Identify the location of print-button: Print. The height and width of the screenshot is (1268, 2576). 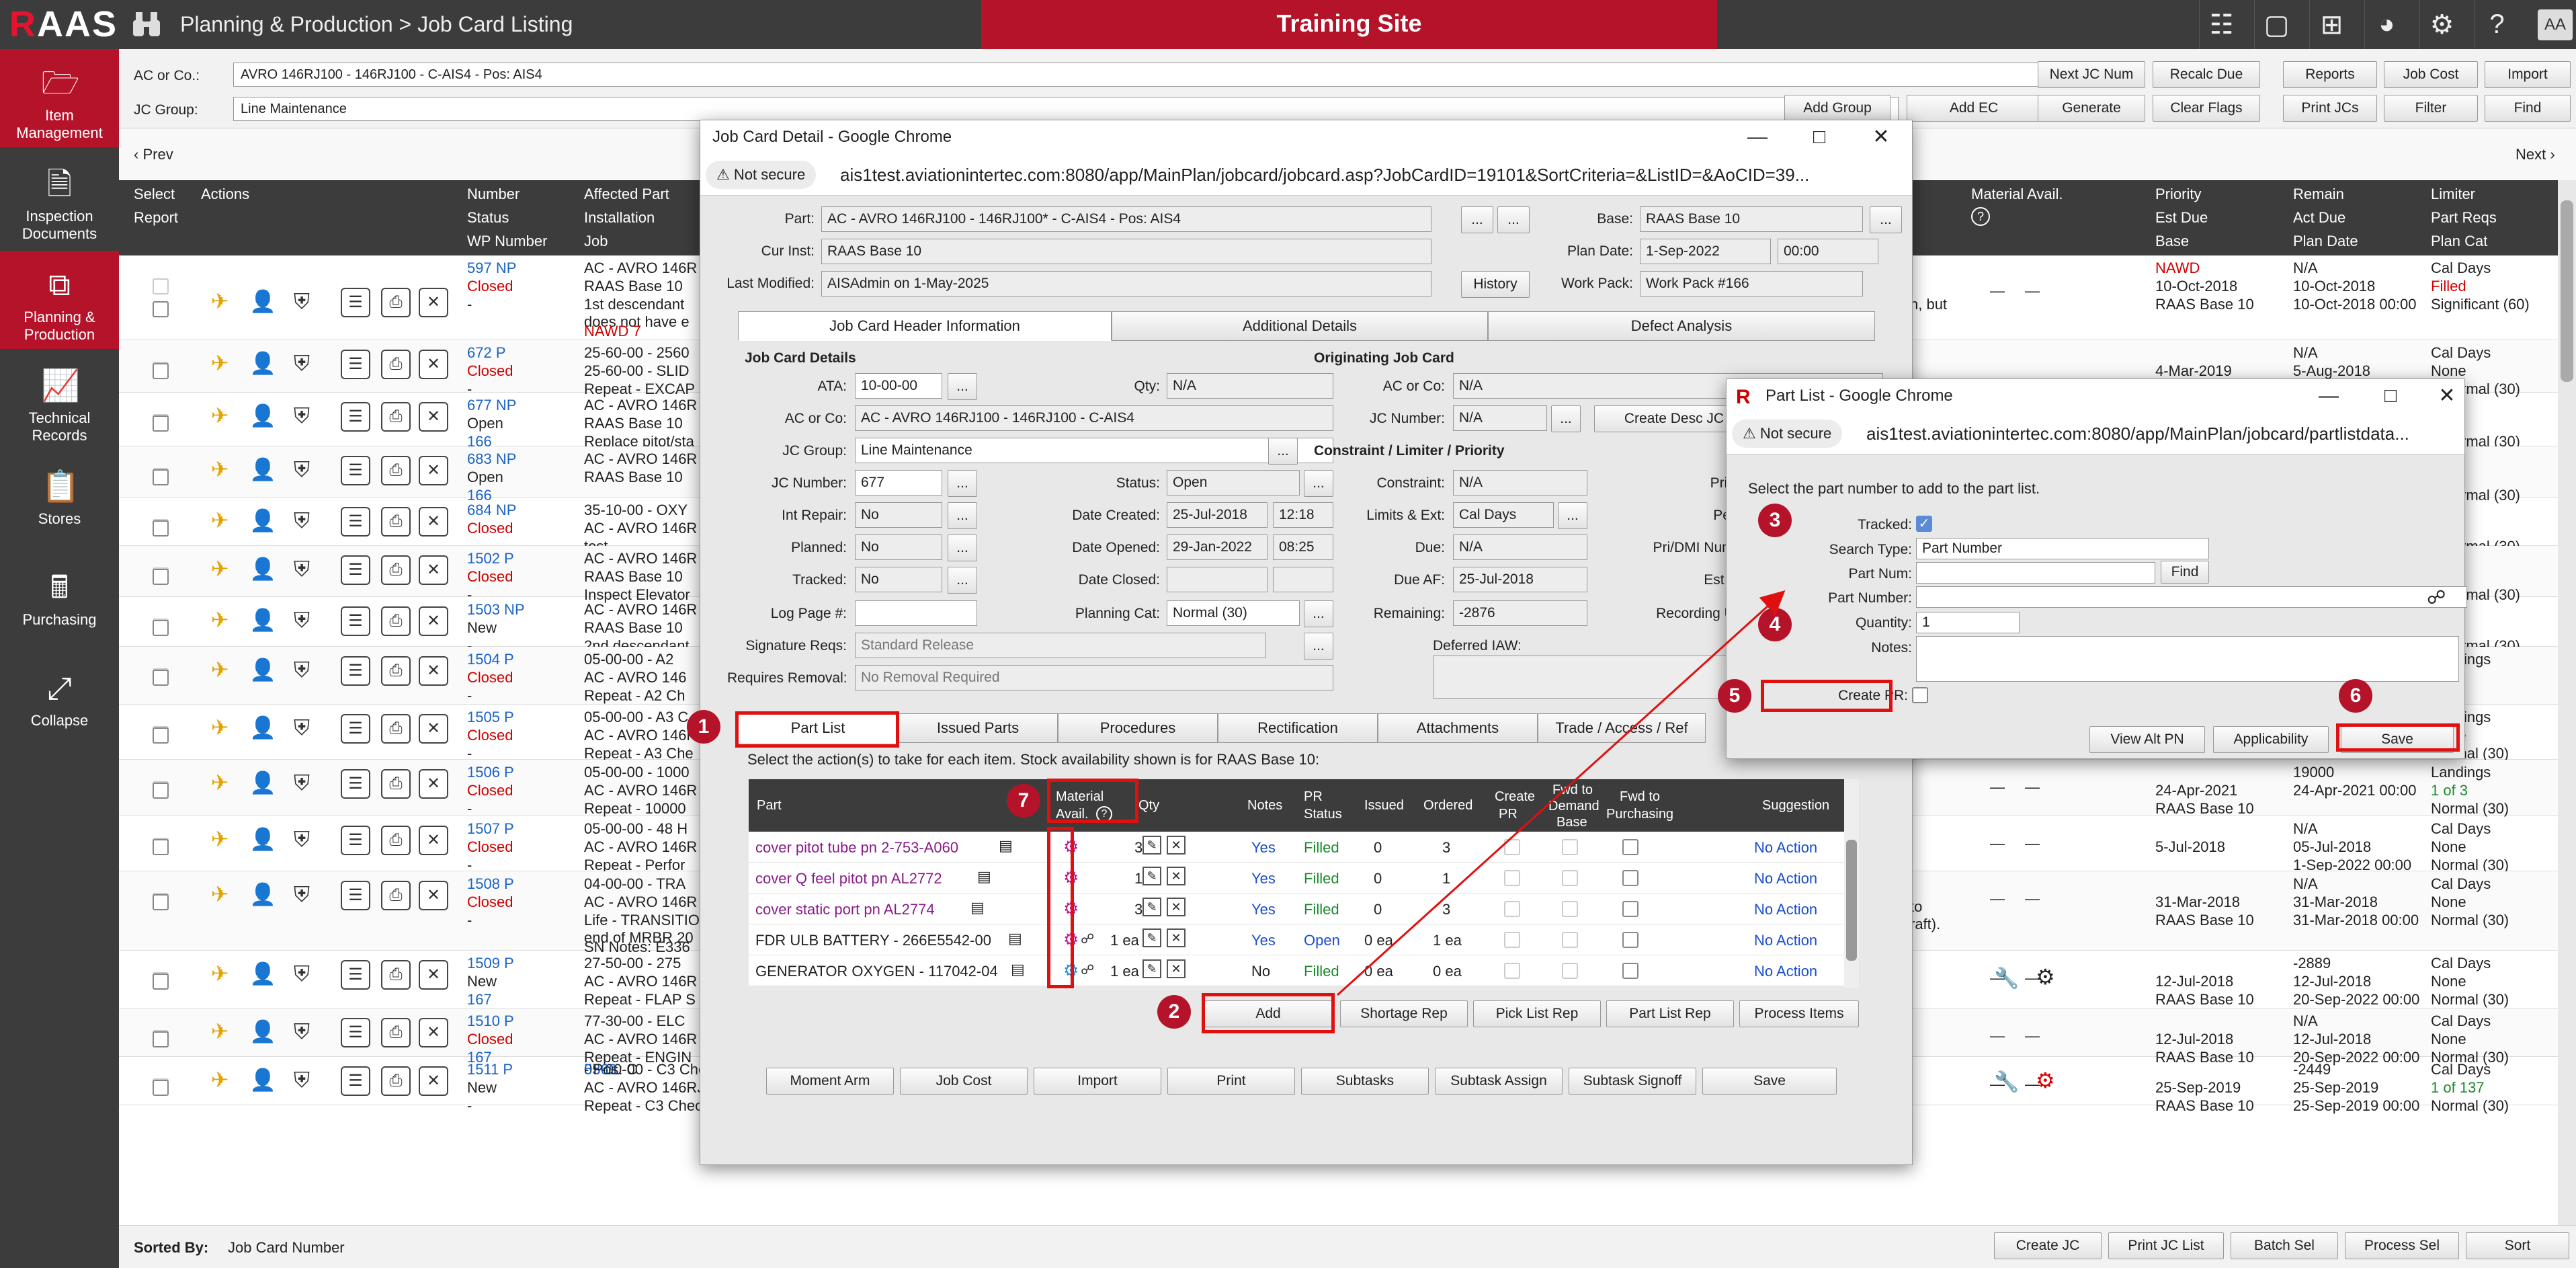
(1231, 1081).